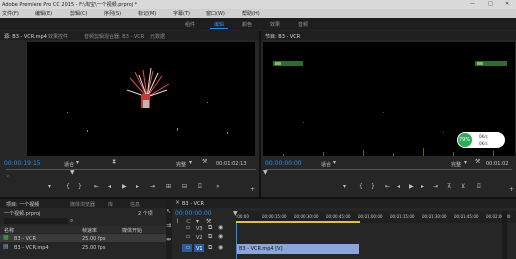 The image size is (516, 259). Describe the element at coordinates (200, 187) in the screenshot. I see `camera-icon: ⌼` at that location.